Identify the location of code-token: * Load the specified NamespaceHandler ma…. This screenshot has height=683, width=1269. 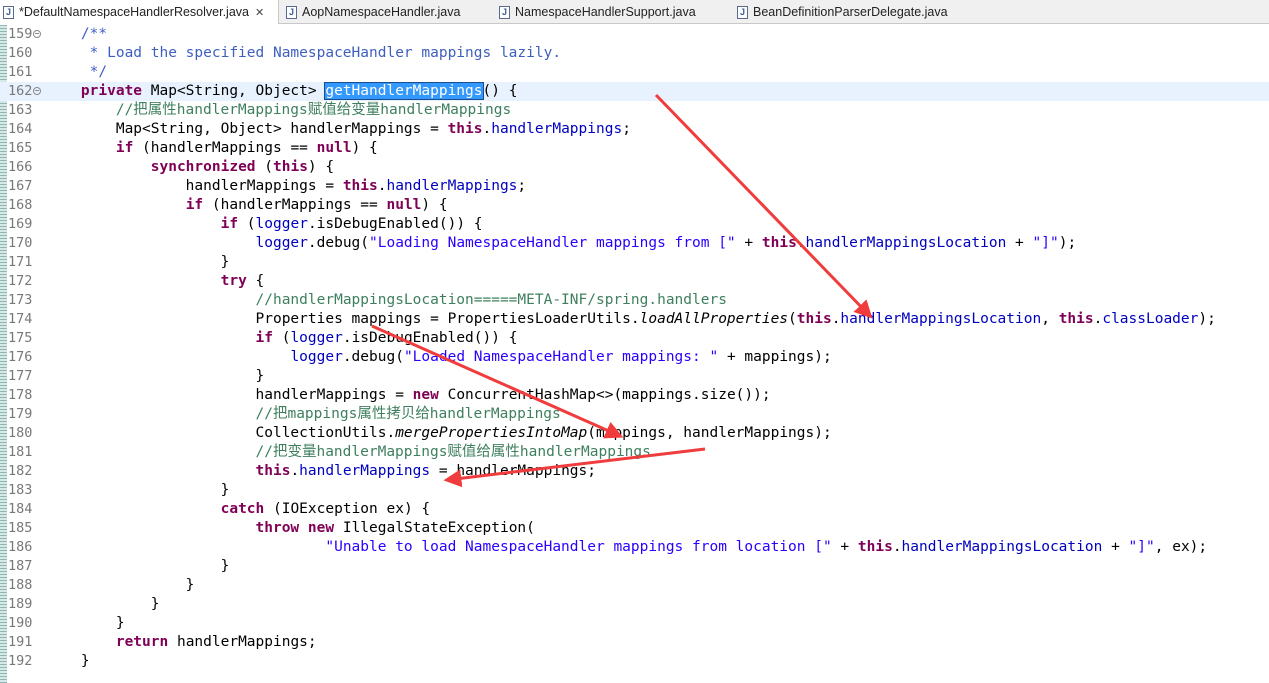
(304, 53).